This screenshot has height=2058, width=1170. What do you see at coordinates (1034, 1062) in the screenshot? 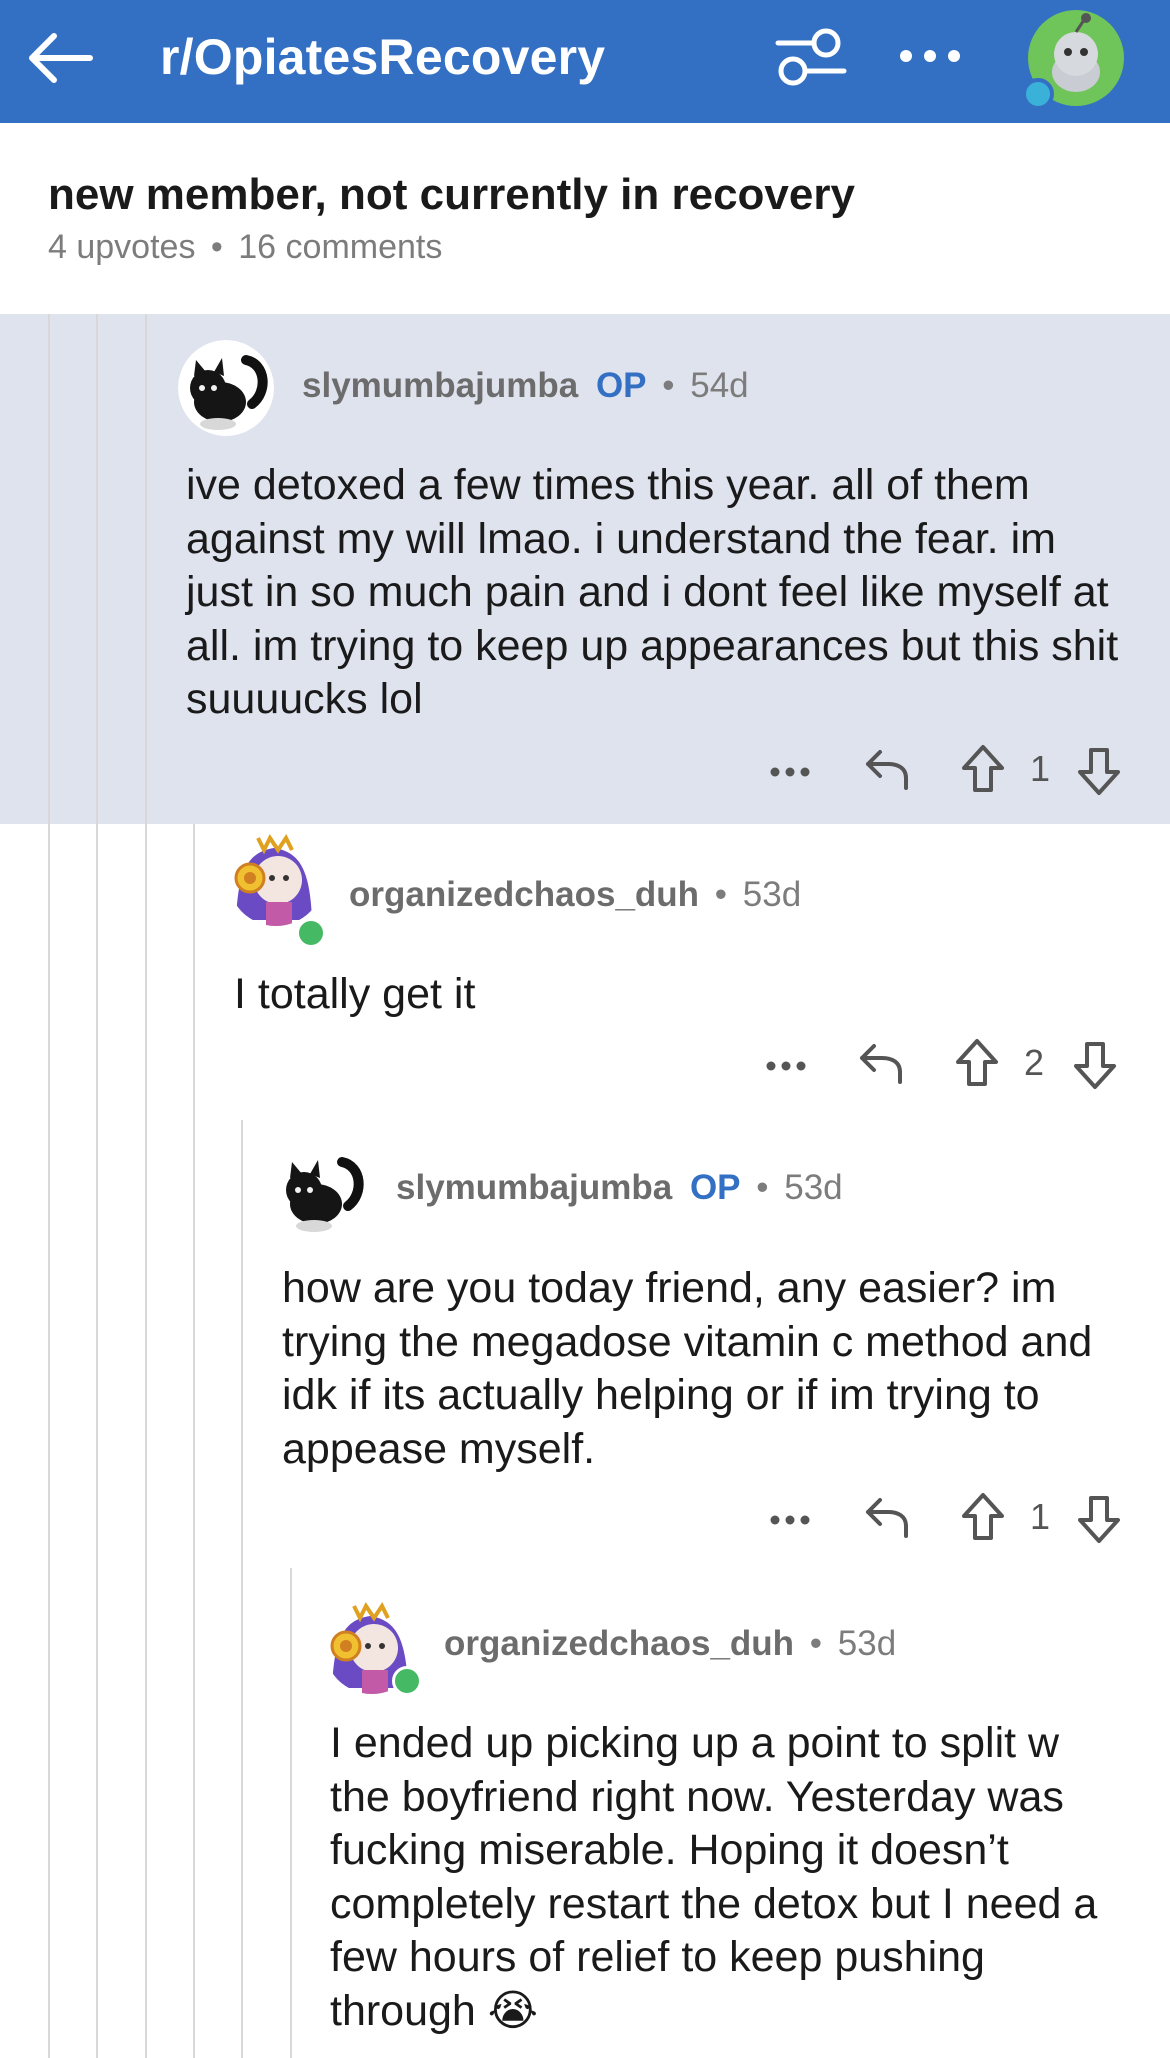
I see `vote-count: 2` at bounding box center [1034, 1062].